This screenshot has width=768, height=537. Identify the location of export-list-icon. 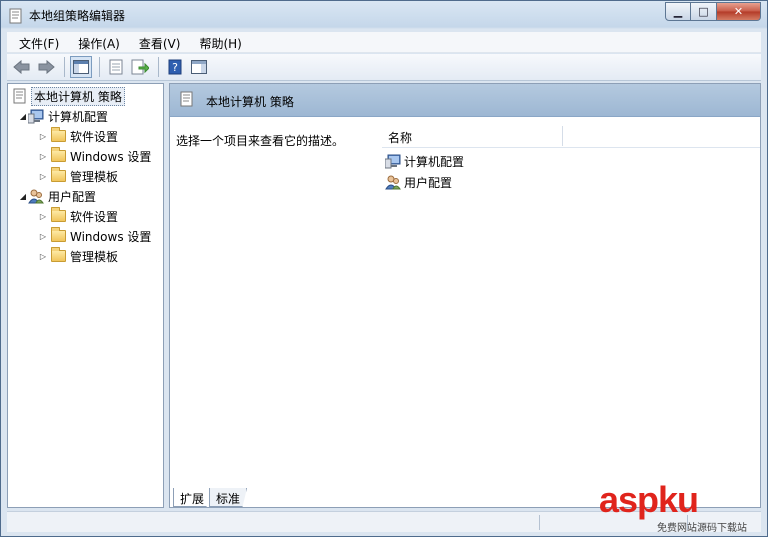
(140, 67).